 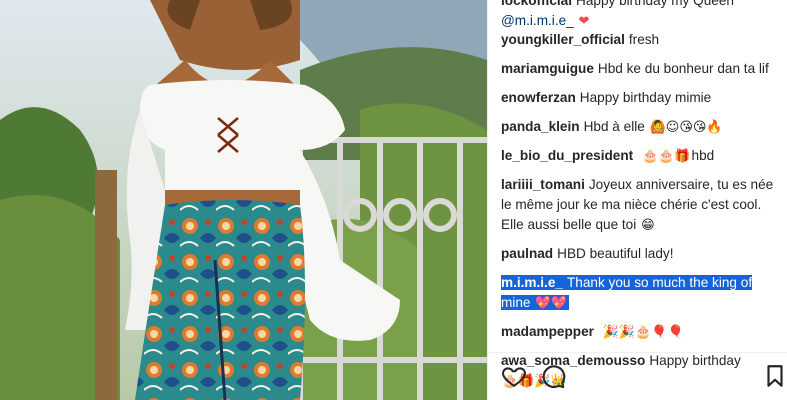 I want to click on emoji-group: 🎉🎉🎂🎈🎈, so click(x=643, y=332).